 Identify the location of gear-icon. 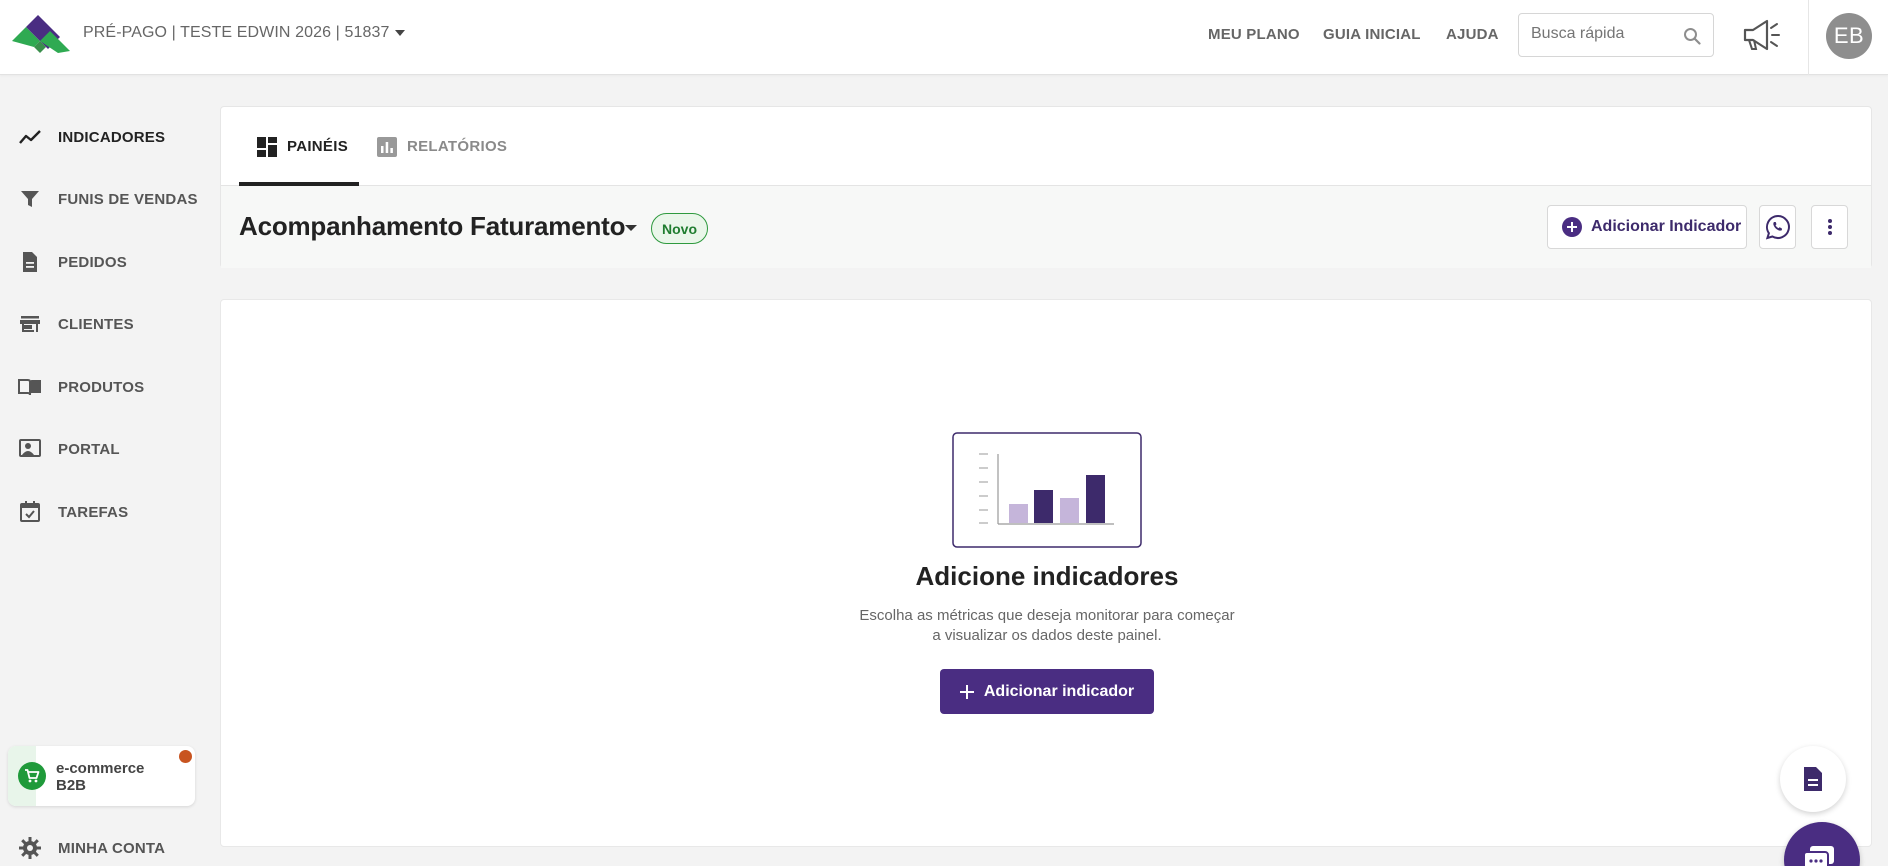
(30, 848).